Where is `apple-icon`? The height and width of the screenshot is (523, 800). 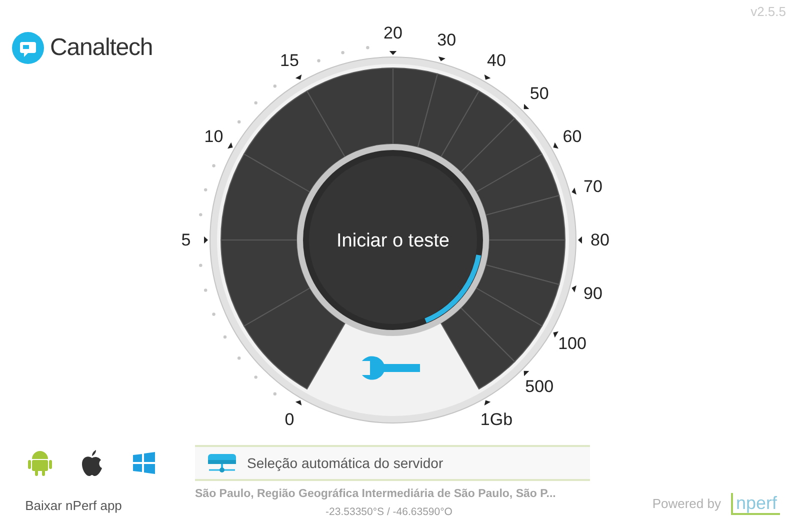 apple-icon is located at coordinates (92, 463).